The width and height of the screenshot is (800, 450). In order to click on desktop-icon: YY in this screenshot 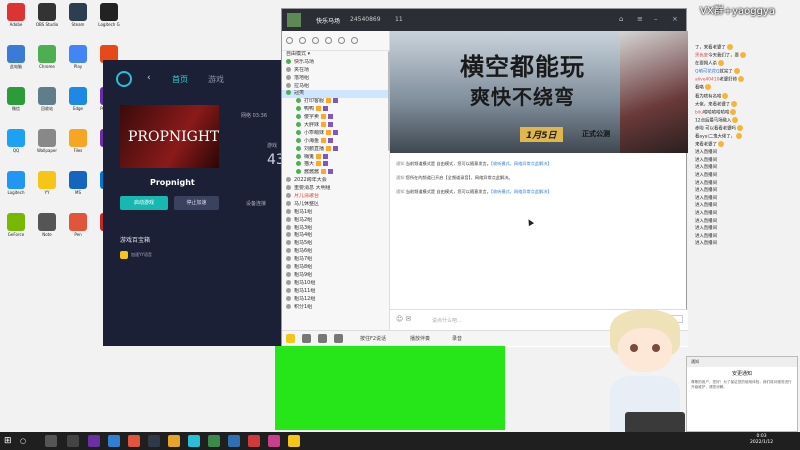, I will do `click(47, 185)`.